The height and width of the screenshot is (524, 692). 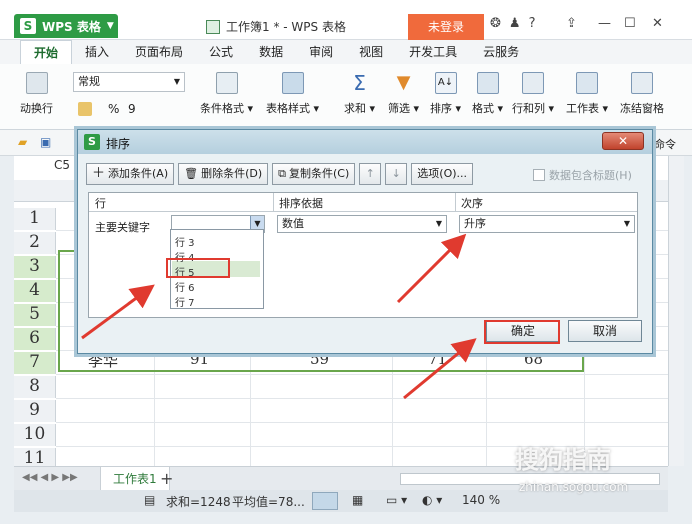 What do you see at coordinates (605, 331) in the screenshot?
I see `cancel-button: 取消` at bounding box center [605, 331].